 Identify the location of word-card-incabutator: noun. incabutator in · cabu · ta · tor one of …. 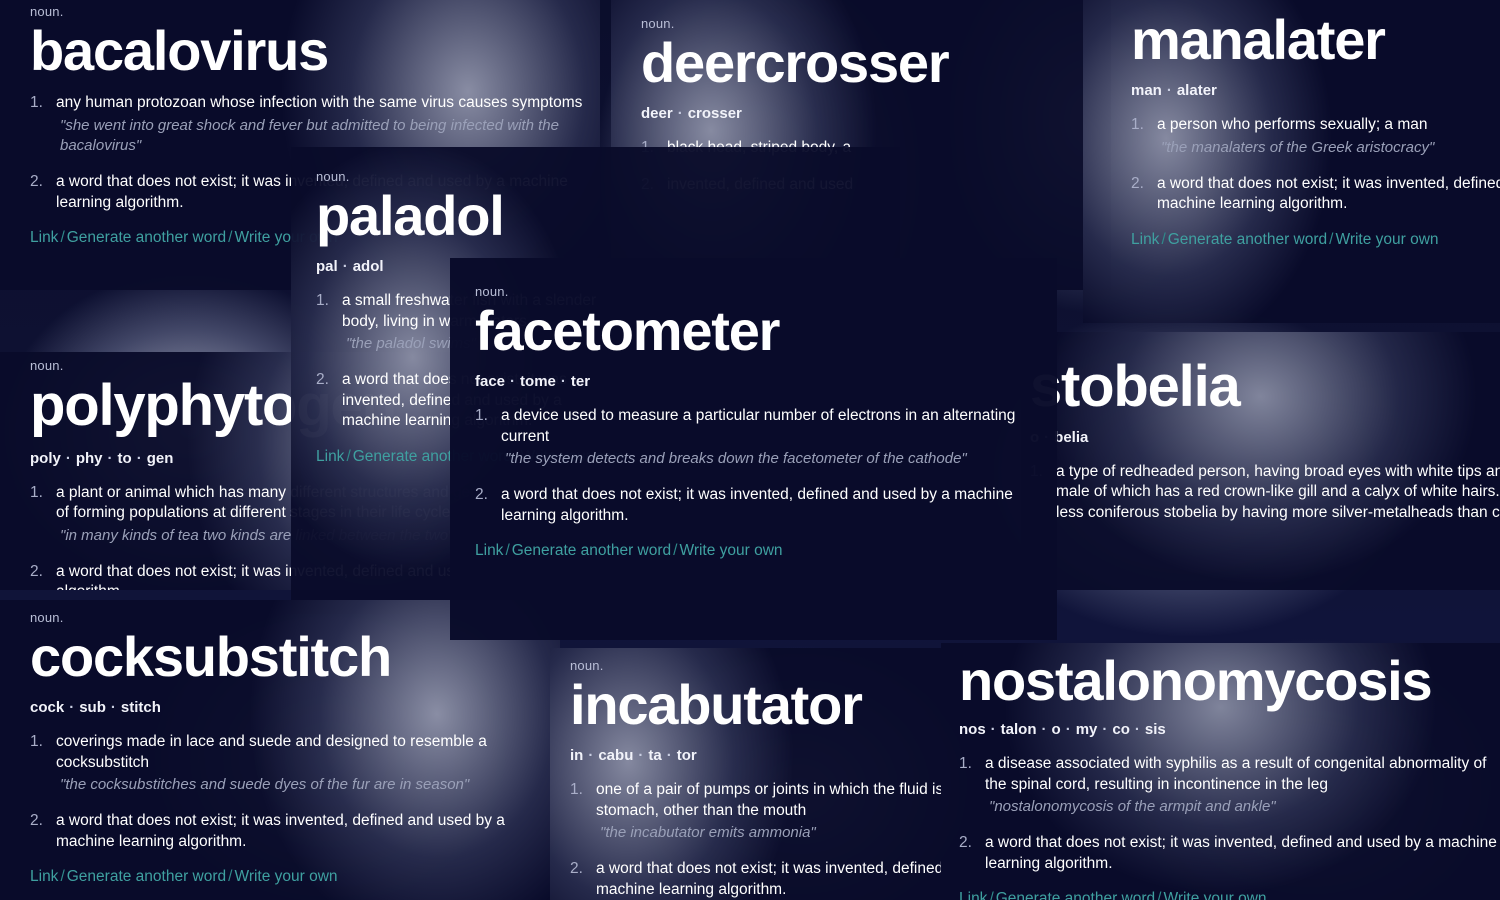
(745, 774).